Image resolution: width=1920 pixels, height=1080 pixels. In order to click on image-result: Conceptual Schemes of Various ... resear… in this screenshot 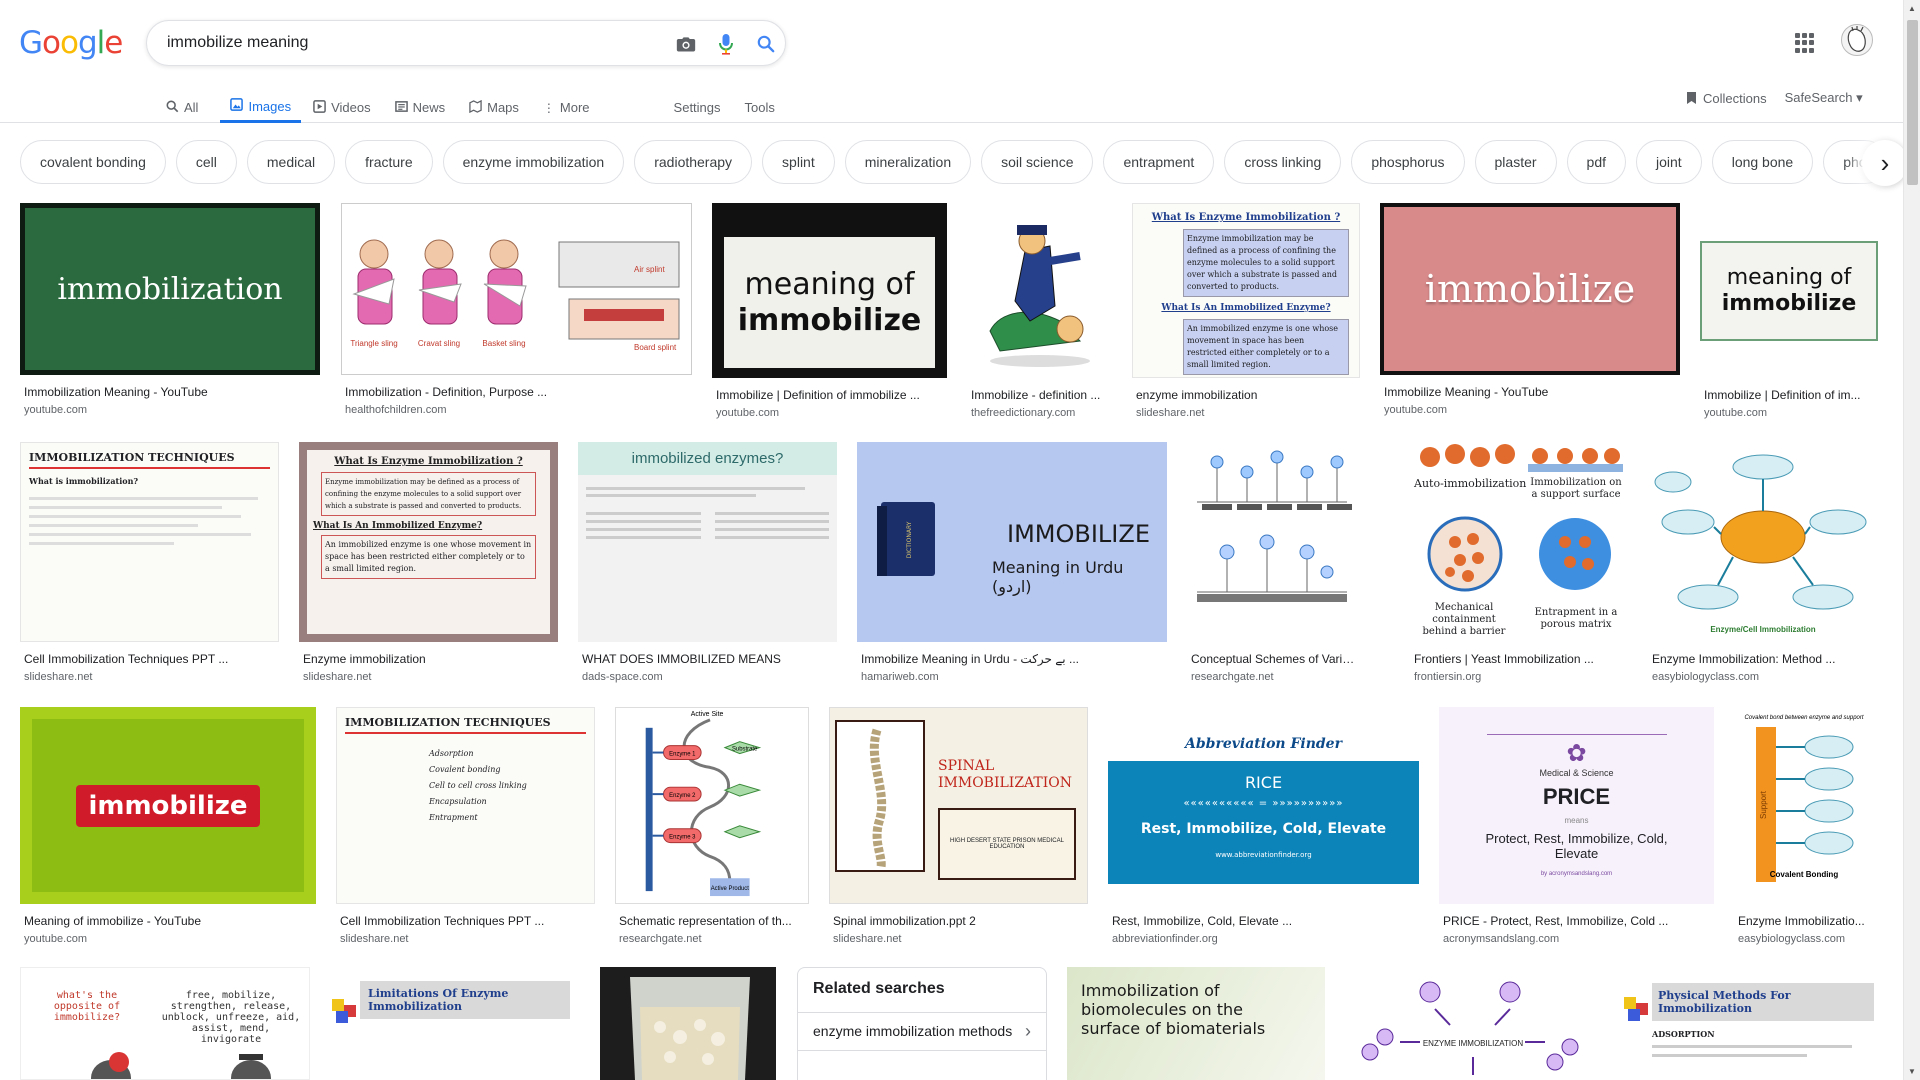, I will do `click(1272, 562)`.